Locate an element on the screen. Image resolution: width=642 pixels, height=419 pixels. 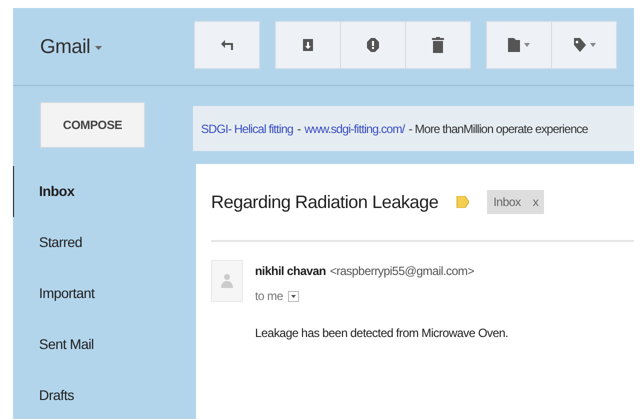
ad-title-link: SDGI- Helical fitting is located at coordinates (247, 129).